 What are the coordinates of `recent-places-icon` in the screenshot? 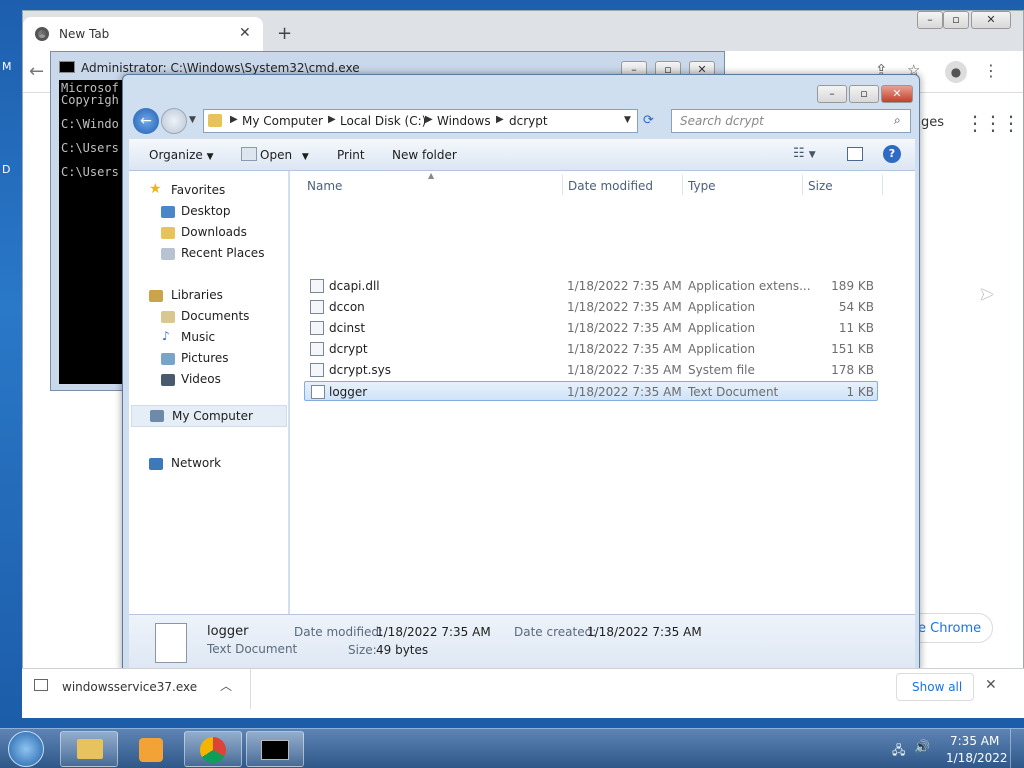 It's located at (168, 254).